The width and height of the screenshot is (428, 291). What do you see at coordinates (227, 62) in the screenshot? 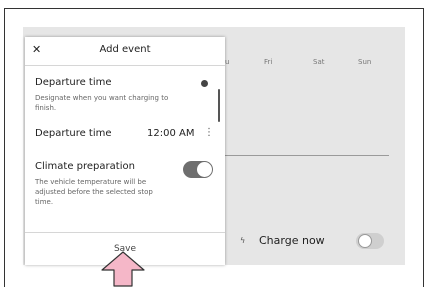
I see `day-label: u` at bounding box center [227, 62].